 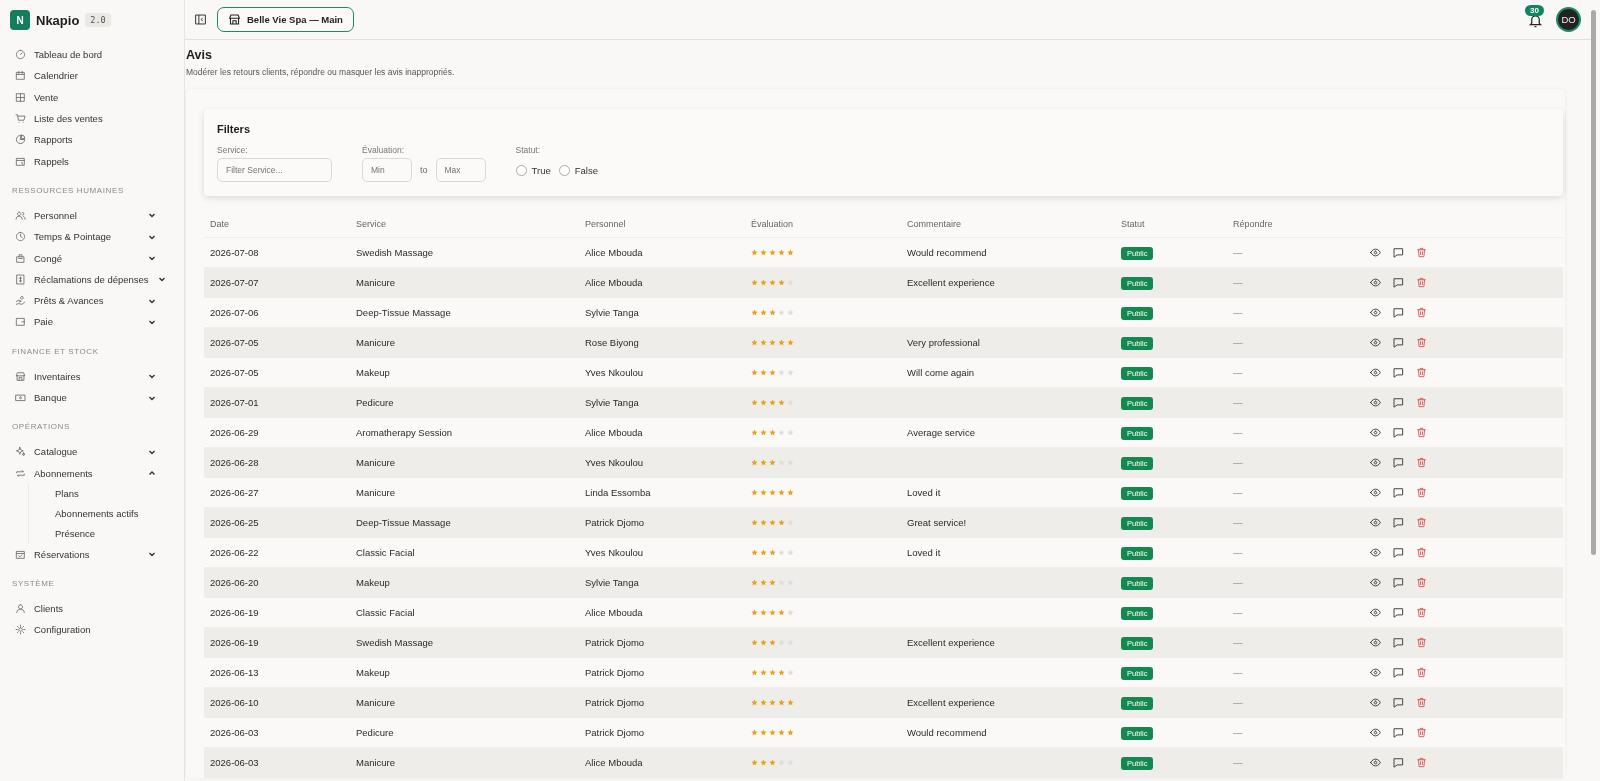 I want to click on nav-item: Clients, so click(x=97, y=609).